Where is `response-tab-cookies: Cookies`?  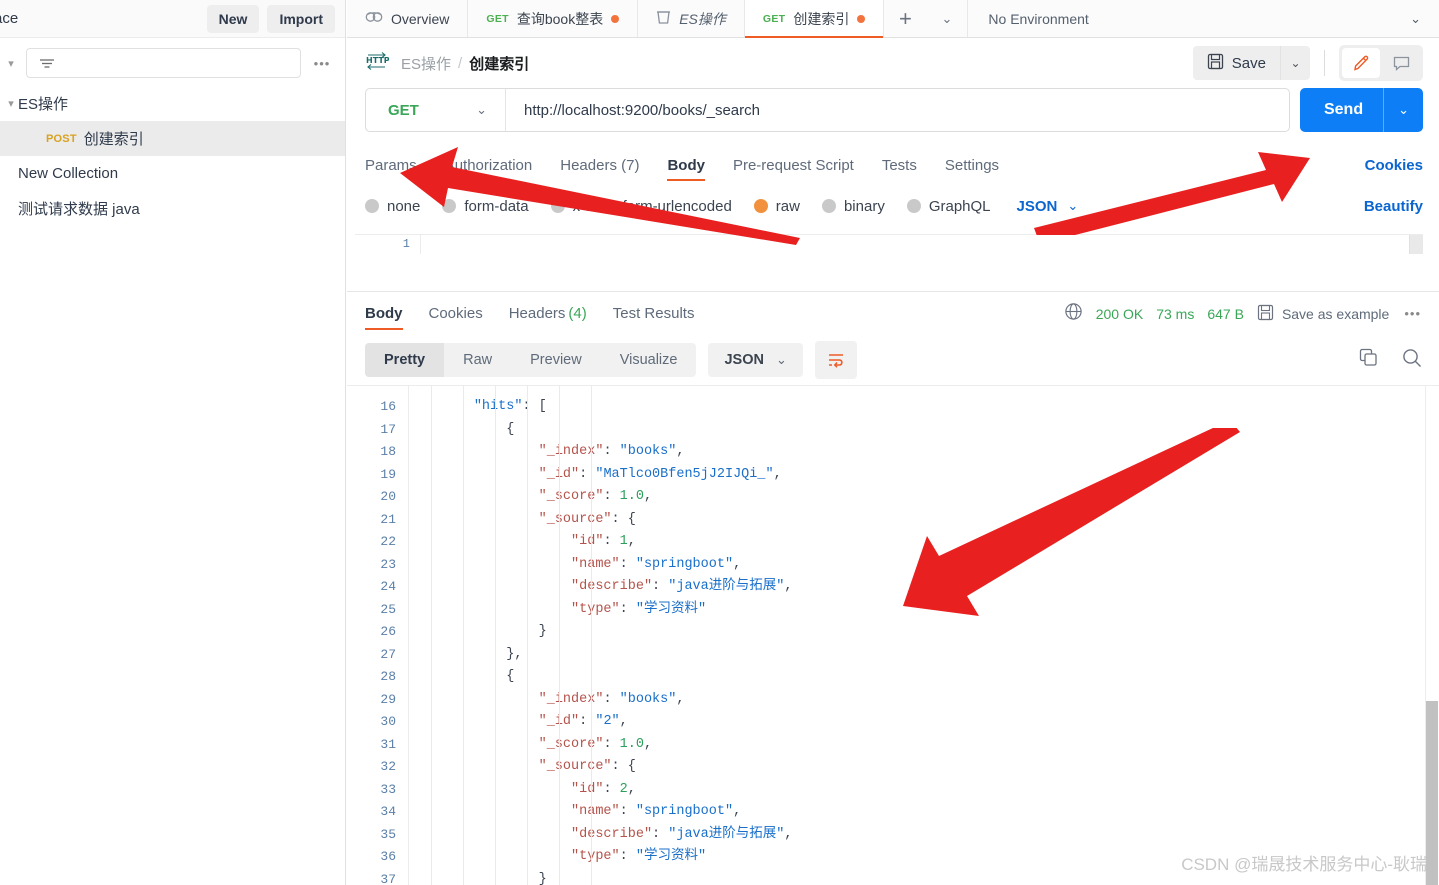
response-tab-cookies: Cookies is located at coordinates (456, 314).